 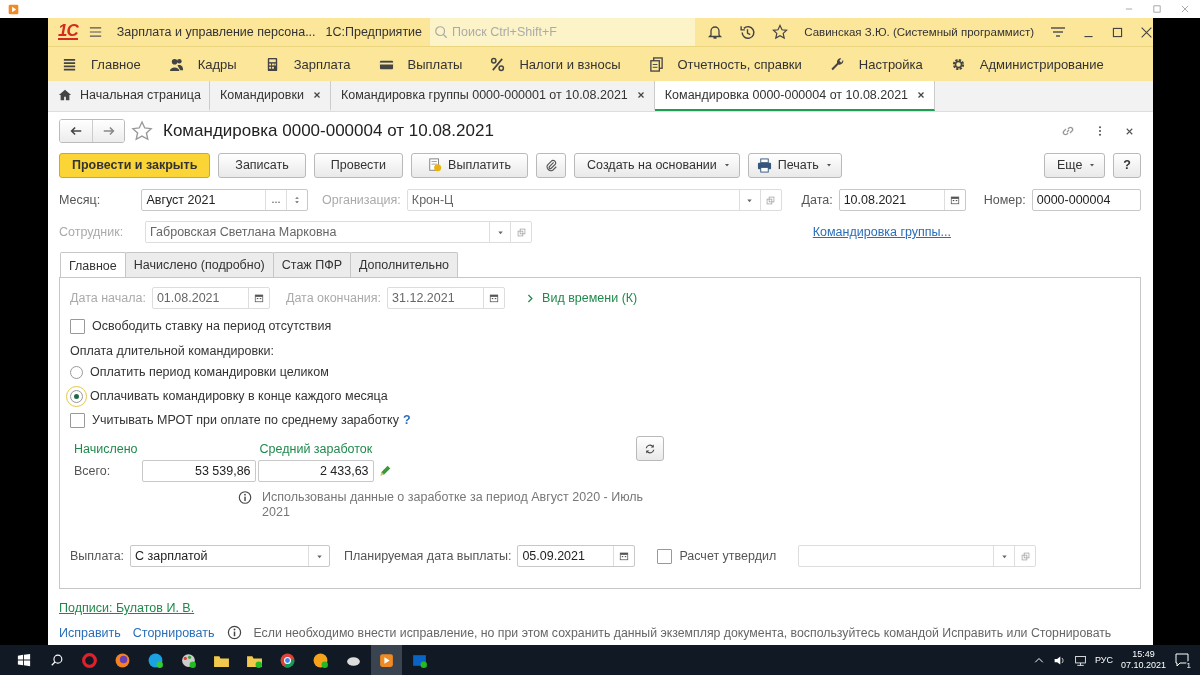 I want to click on field-label: Месяц:, so click(x=80, y=200).